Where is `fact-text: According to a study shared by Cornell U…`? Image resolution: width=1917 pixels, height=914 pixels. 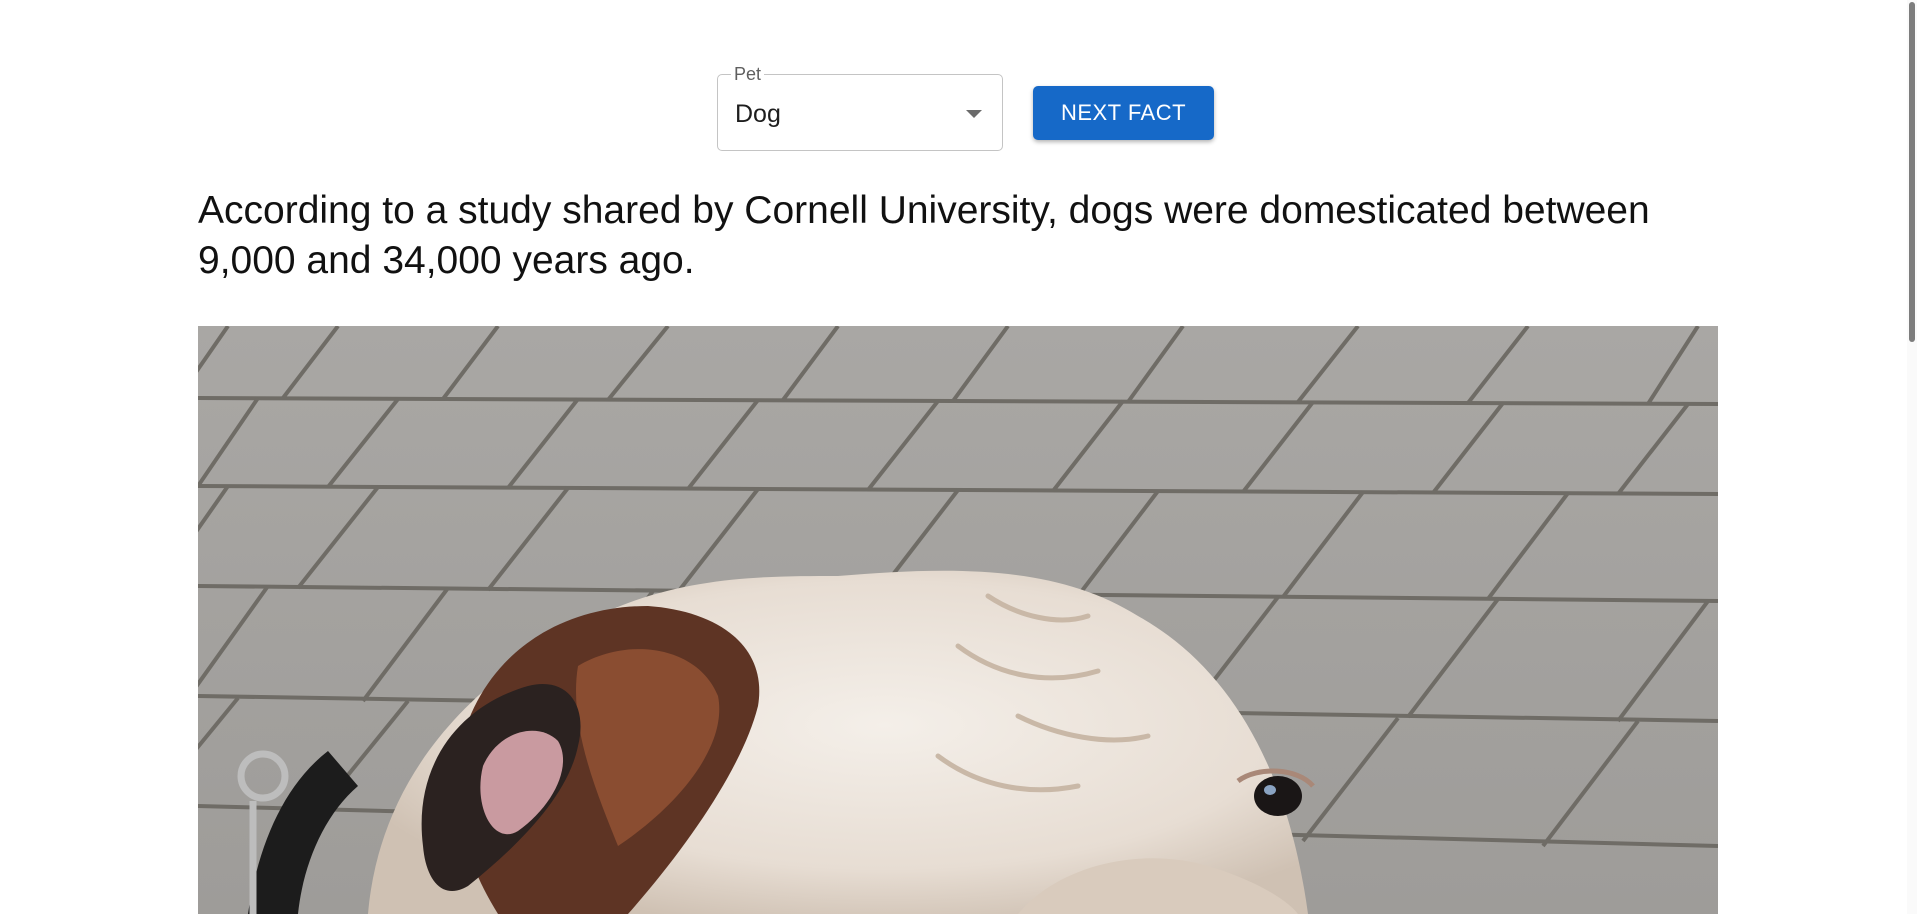 fact-text: According to a study shared by Cornell U… is located at coordinates (924, 235).